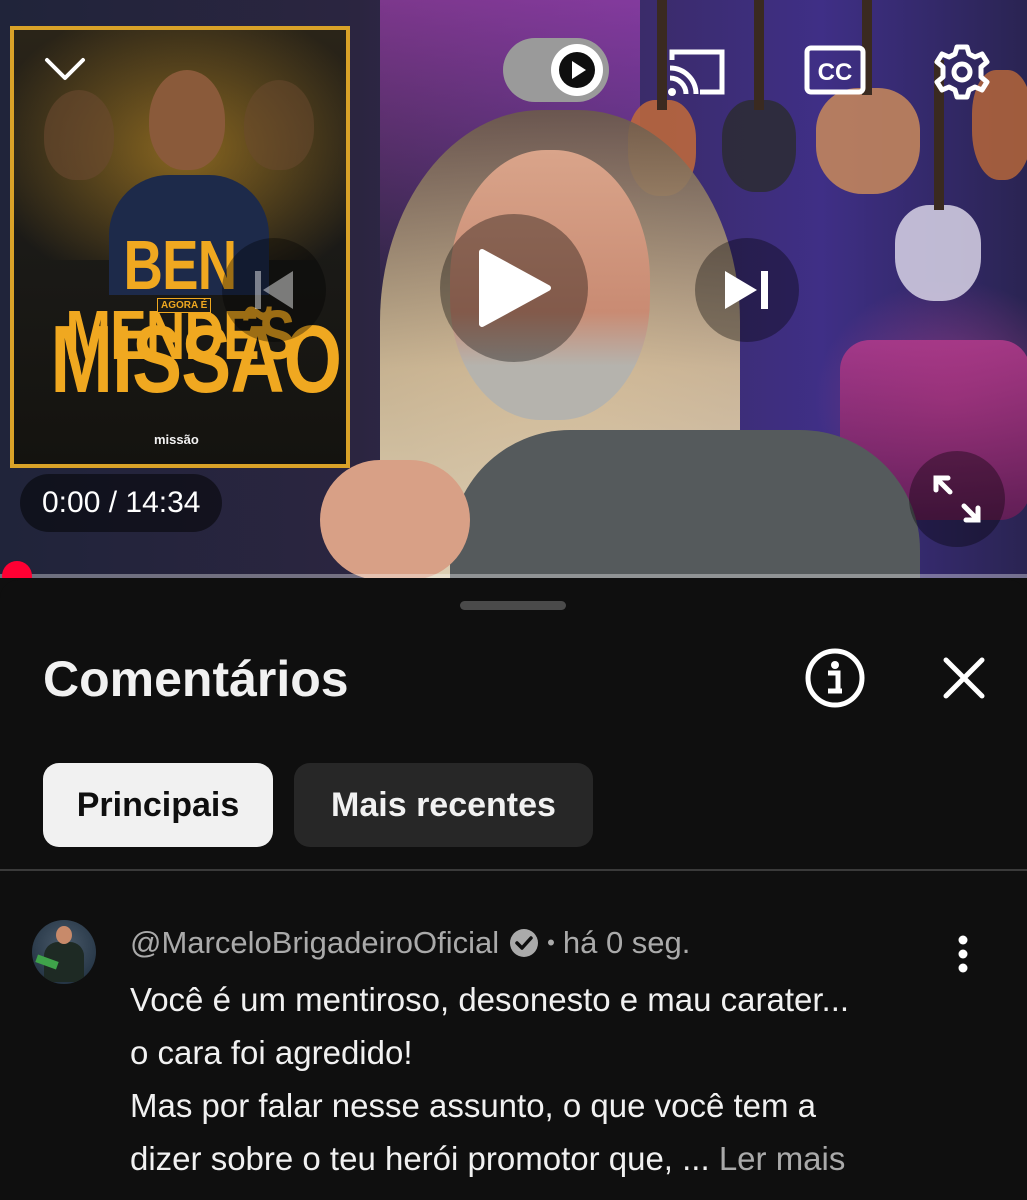  I want to click on previous-button, so click(274, 290).